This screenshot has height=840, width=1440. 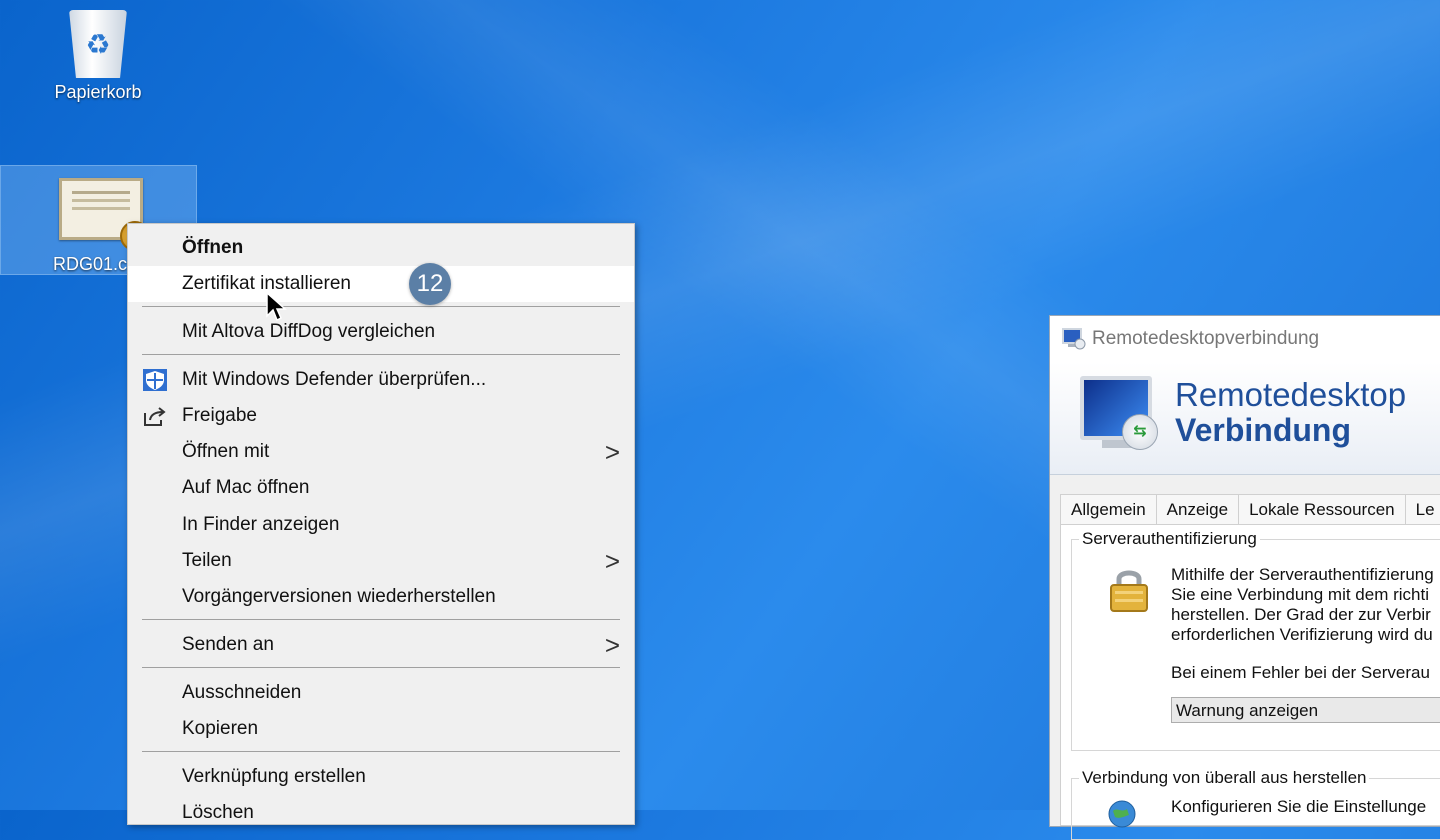 What do you see at coordinates (207, 560) in the screenshot?
I see `menu-item-label: Teilen` at bounding box center [207, 560].